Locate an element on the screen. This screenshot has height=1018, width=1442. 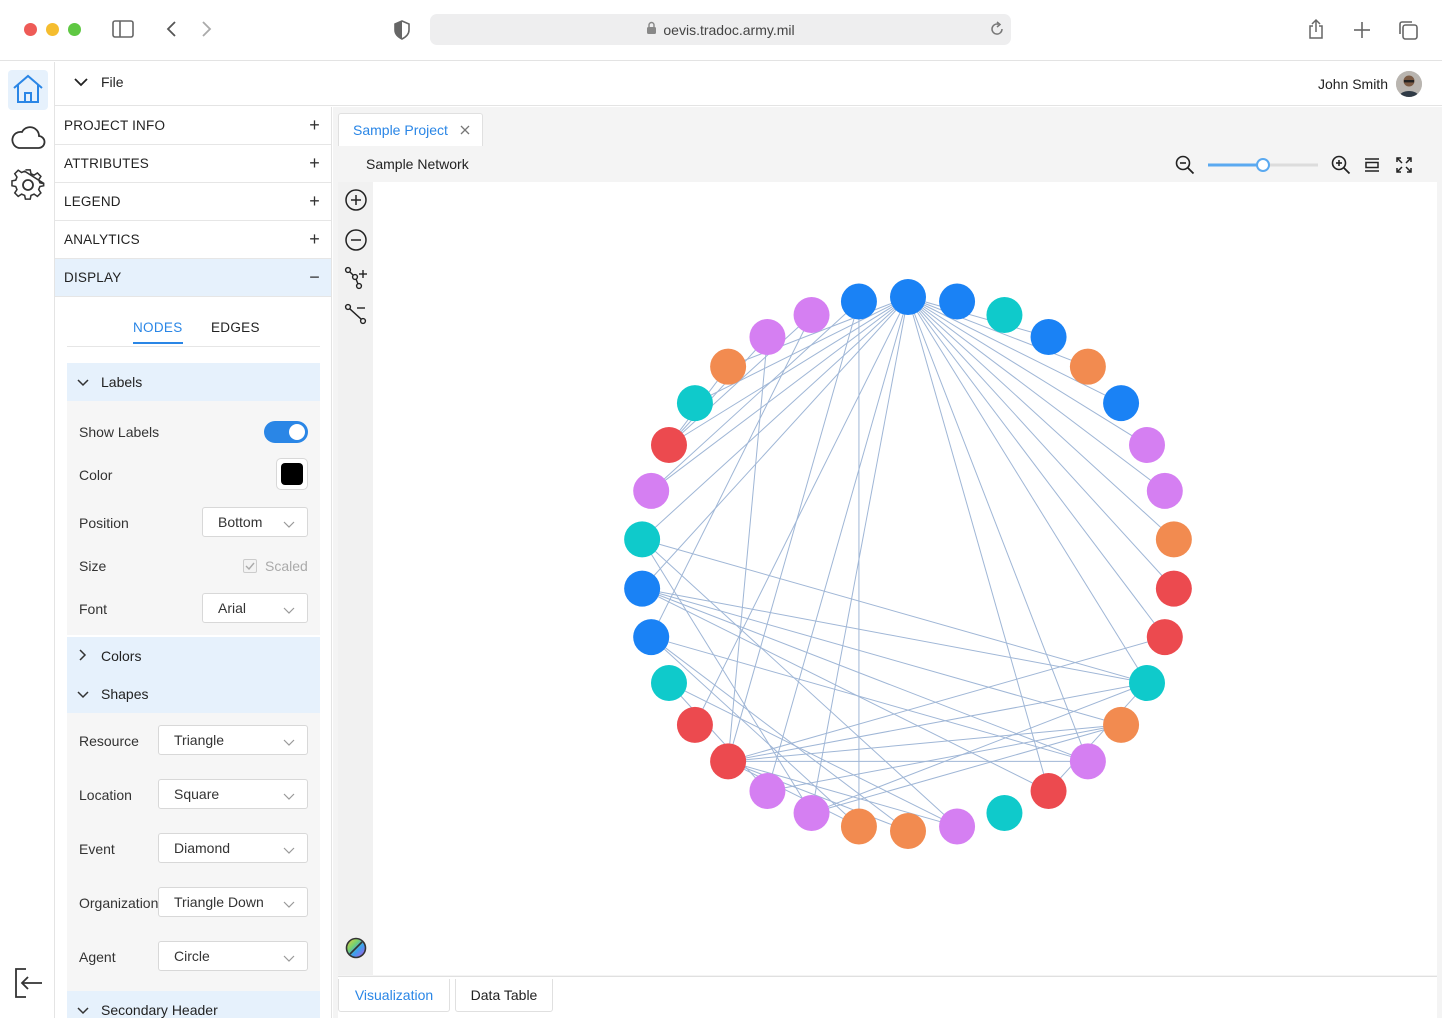
secondary-section-header: Secondary Header is located at coordinates (193, 1004).